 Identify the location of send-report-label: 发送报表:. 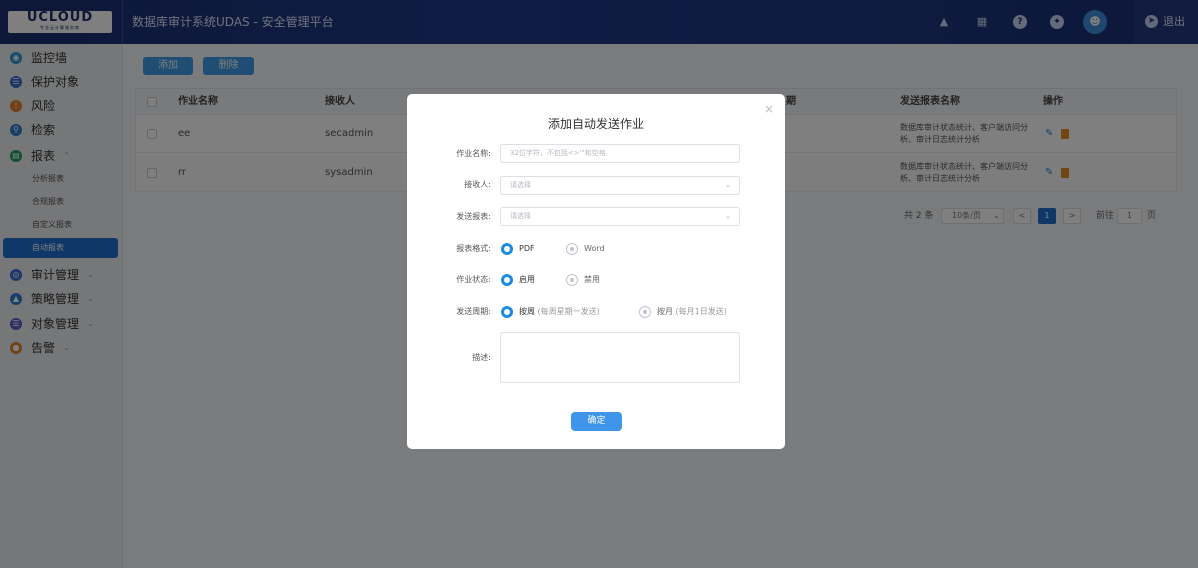
(473, 216).